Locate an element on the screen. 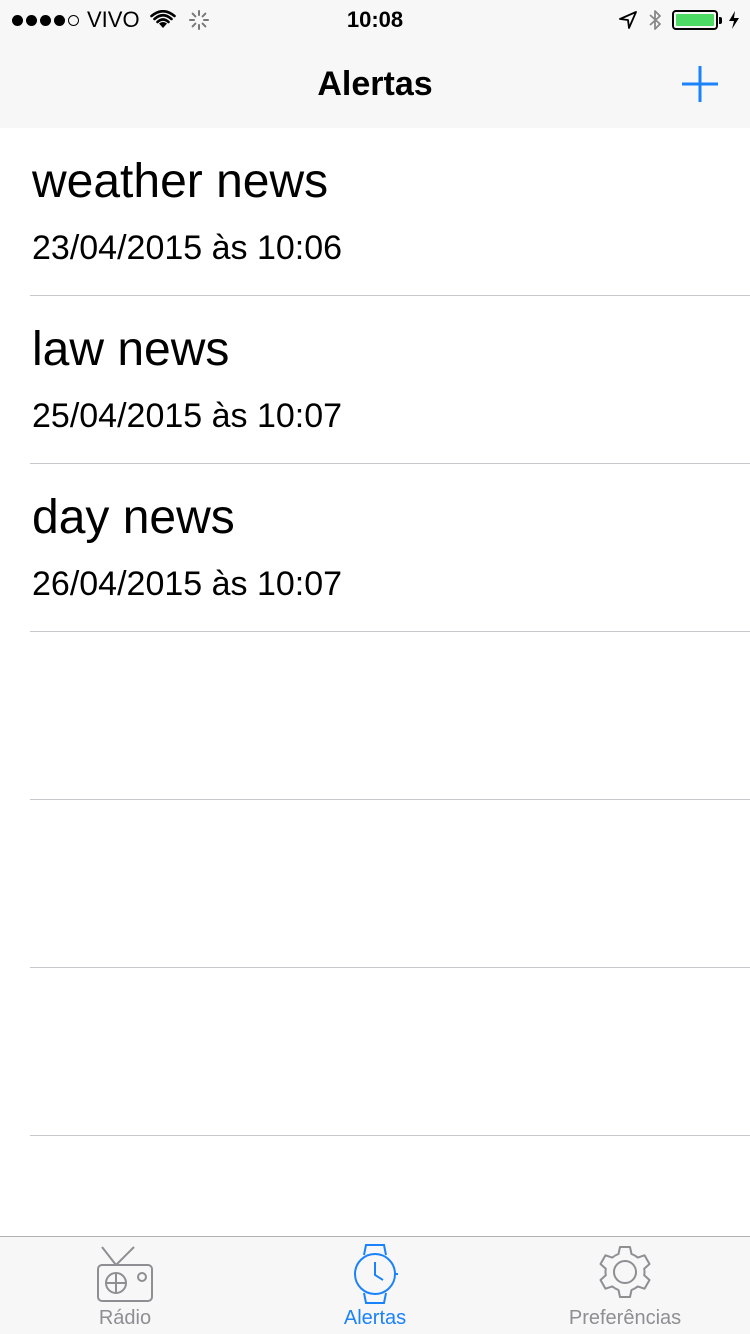  page-title: Alertas is located at coordinates (375, 84).